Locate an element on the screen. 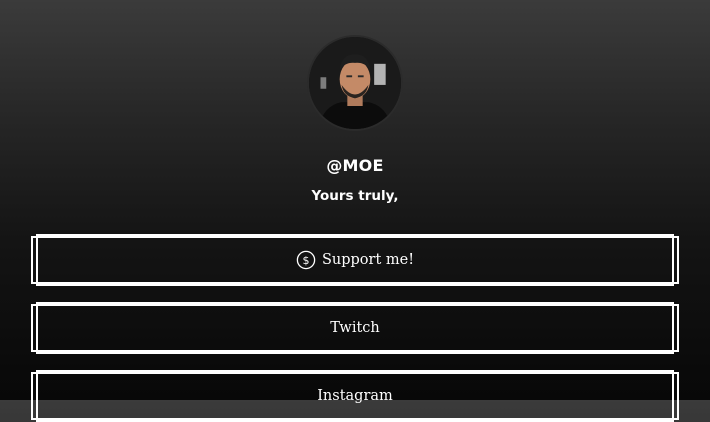 The width and height of the screenshot is (710, 422). support-me-button: $ Support me! is located at coordinates (355, 260).